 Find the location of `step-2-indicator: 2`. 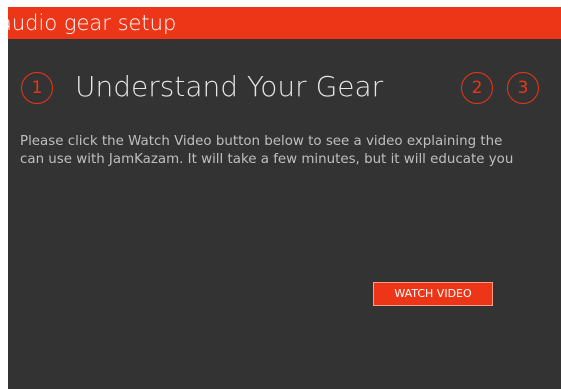

step-2-indicator: 2 is located at coordinates (477, 88).